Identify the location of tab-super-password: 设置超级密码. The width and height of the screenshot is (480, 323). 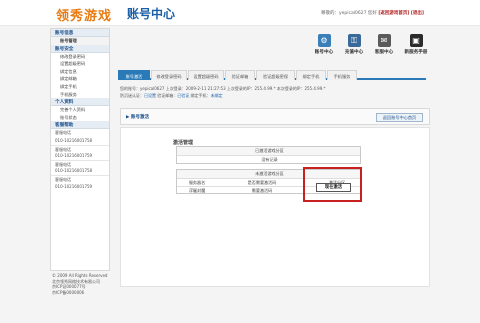
(206, 75).